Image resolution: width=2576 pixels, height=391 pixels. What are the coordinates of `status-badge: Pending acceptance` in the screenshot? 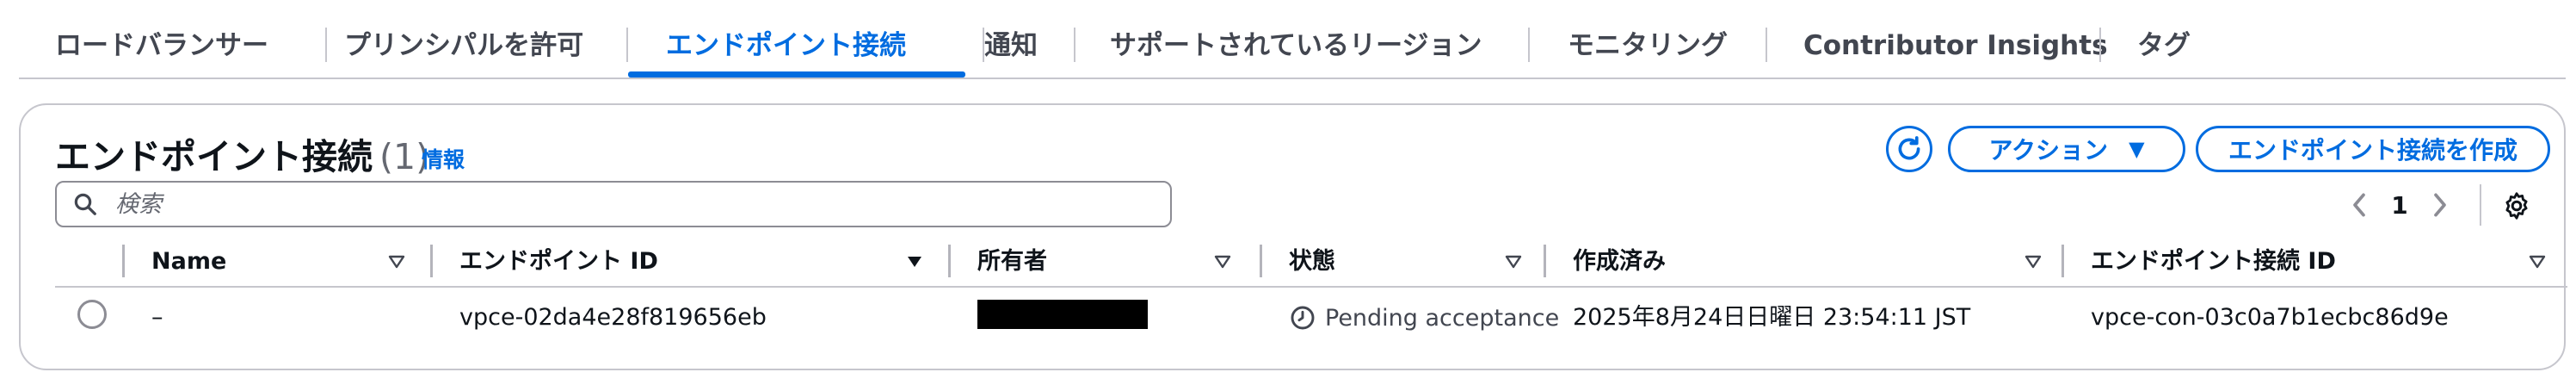 It's located at (1424, 317).